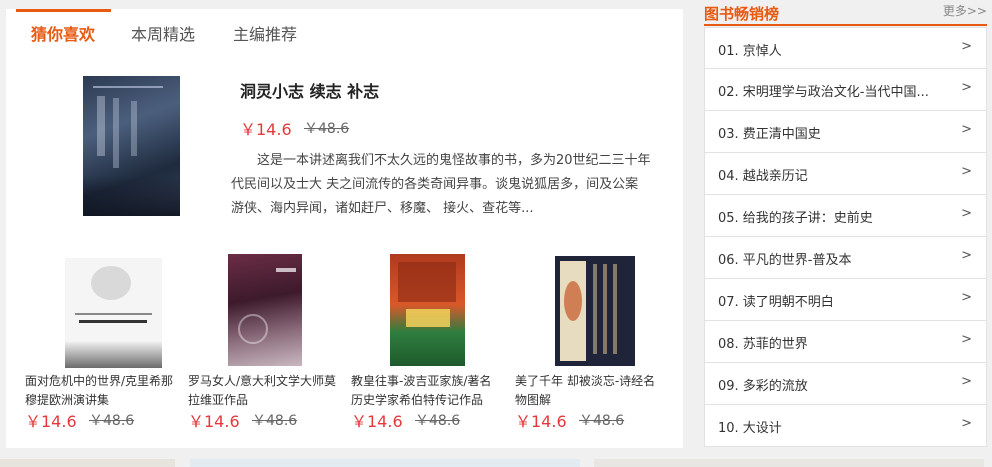 The image size is (992, 467). Describe the element at coordinates (845, 174) in the screenshot. I see `bestseller-item: 04. 越战亲历记 >` at that location.